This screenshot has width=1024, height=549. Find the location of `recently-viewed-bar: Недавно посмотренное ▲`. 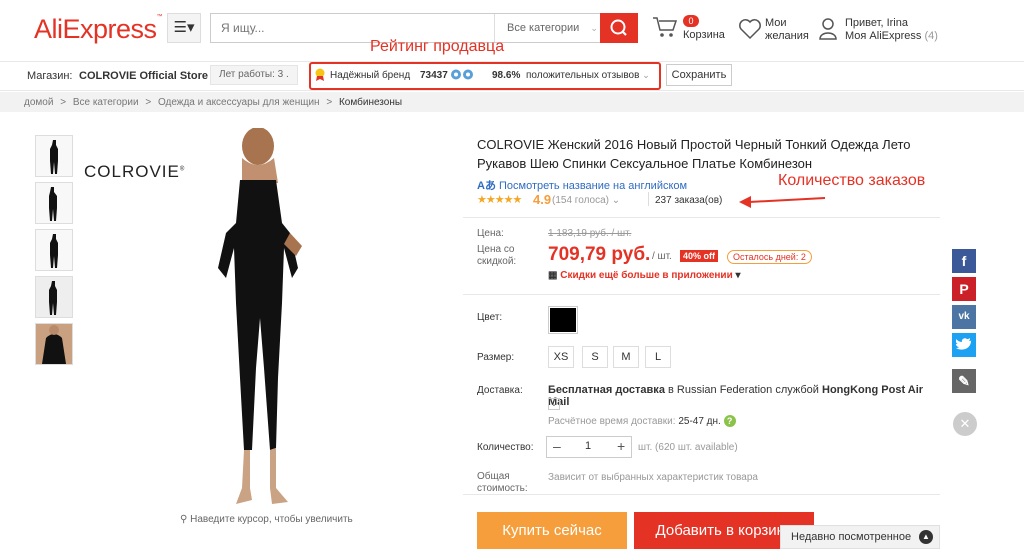

recently-viewed-bar: Недавно посмотренное ▲ is located at coordinates (860, 537).